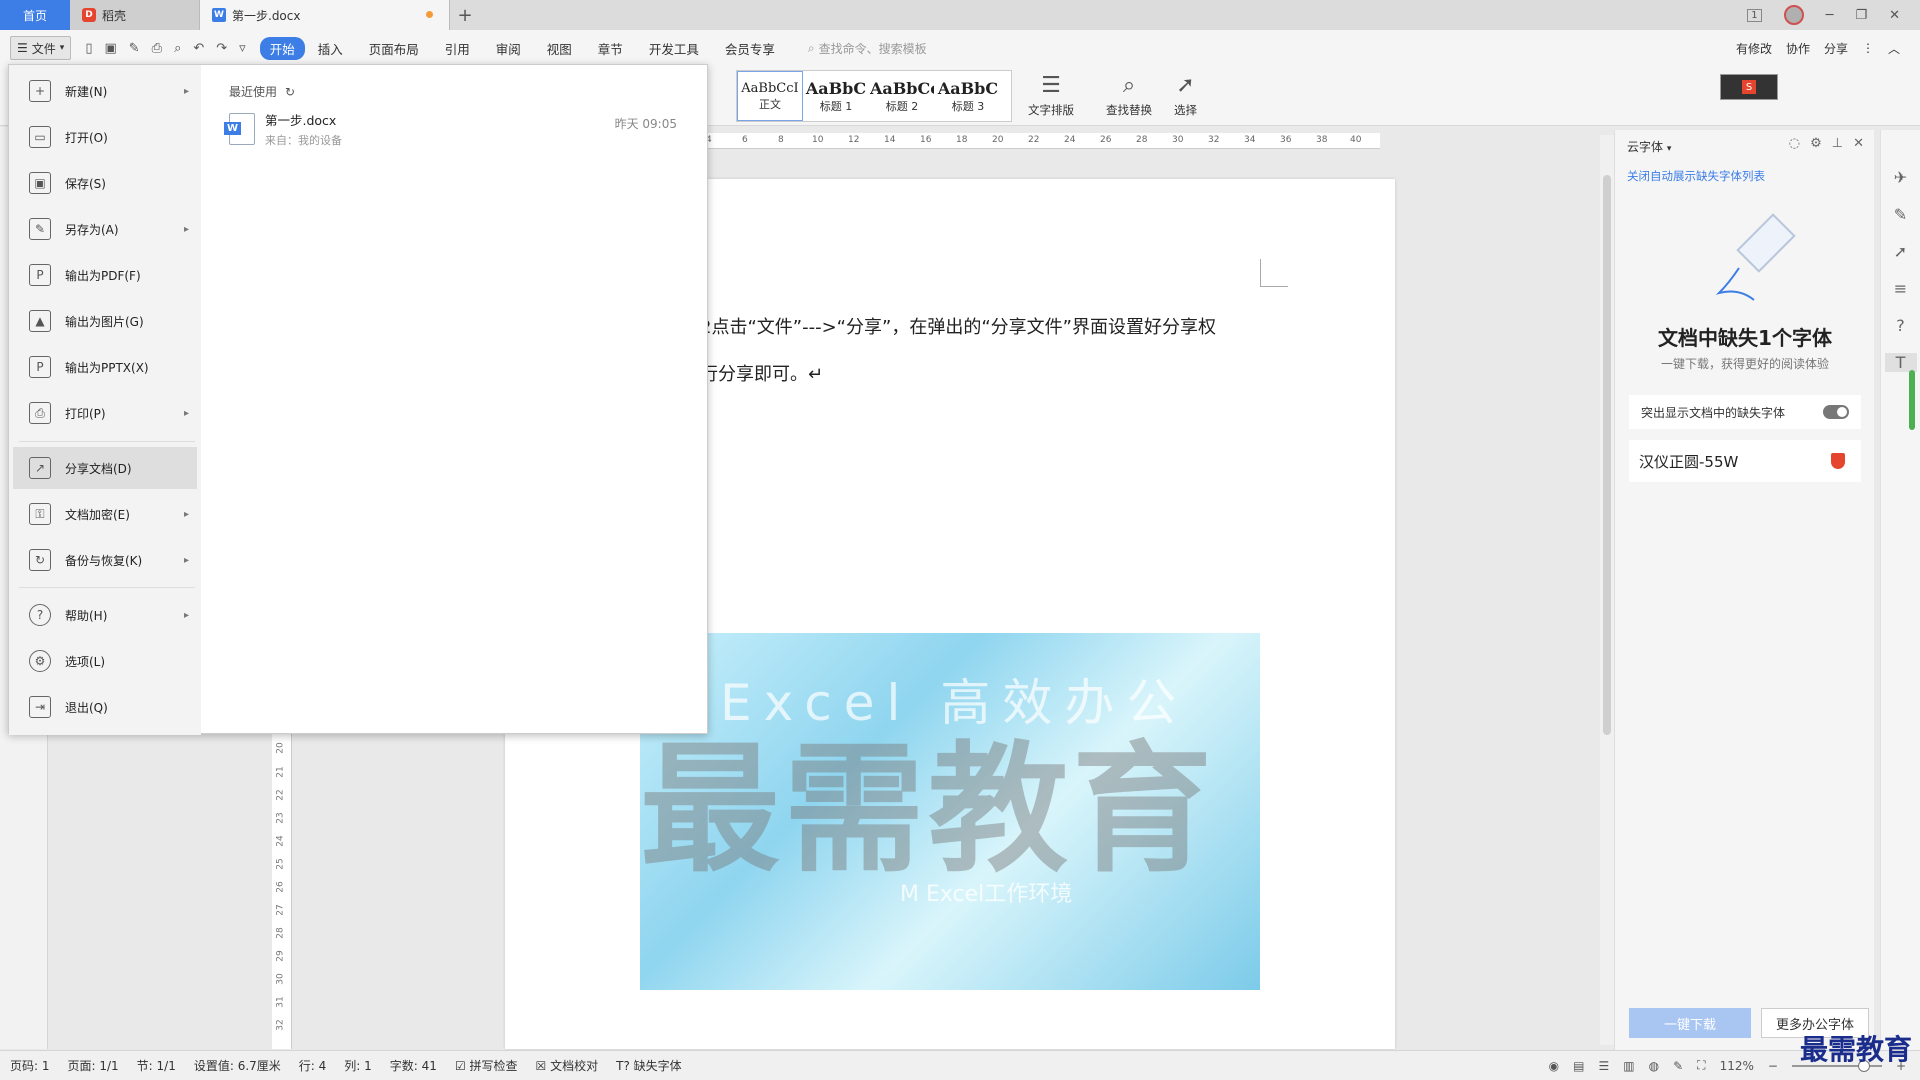 The width and height of the screenshot is (1920, 1080). I want to click on document-text-line: 2点击“文件”--->“分享”，在弹出的“分享文件”界面设置好分享权, so click(958, 326).